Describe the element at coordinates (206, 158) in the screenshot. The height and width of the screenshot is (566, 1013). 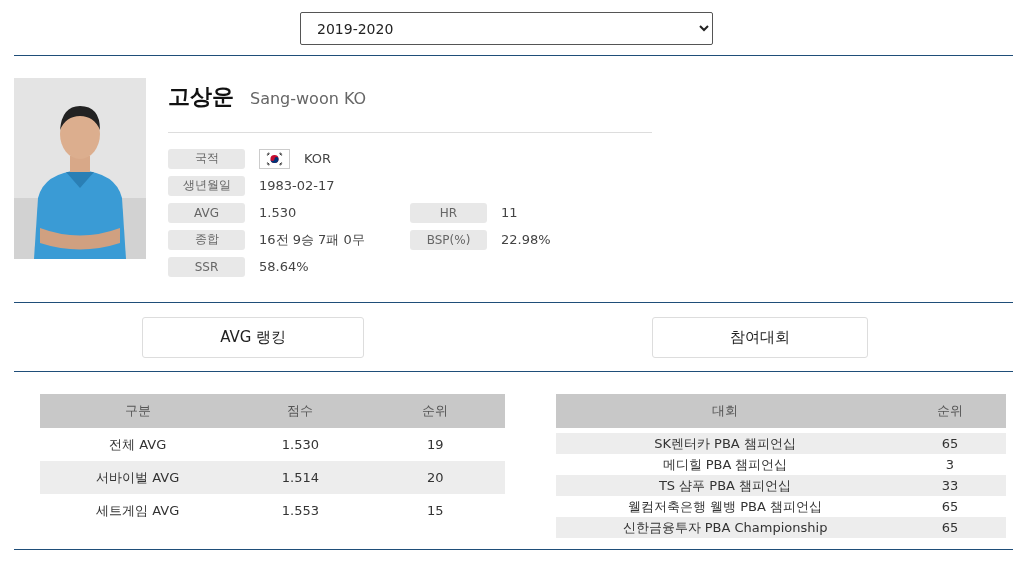
I see `info-label: 국적` at that location.